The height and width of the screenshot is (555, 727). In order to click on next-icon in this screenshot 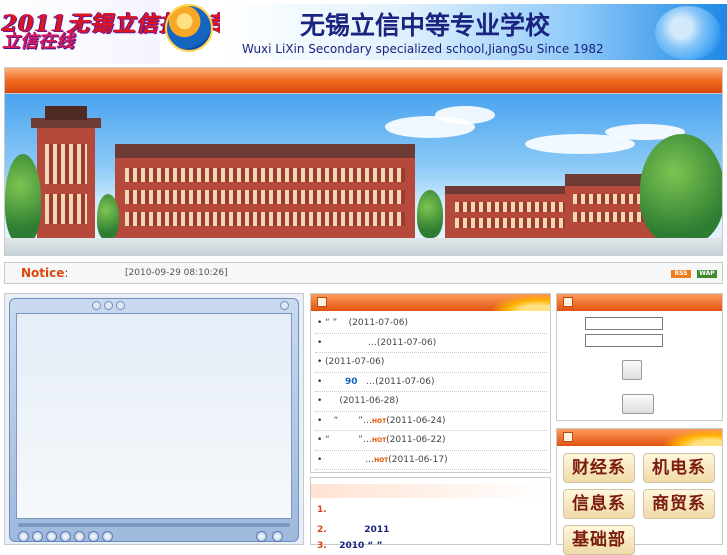, I will do `click(65, 536)`.